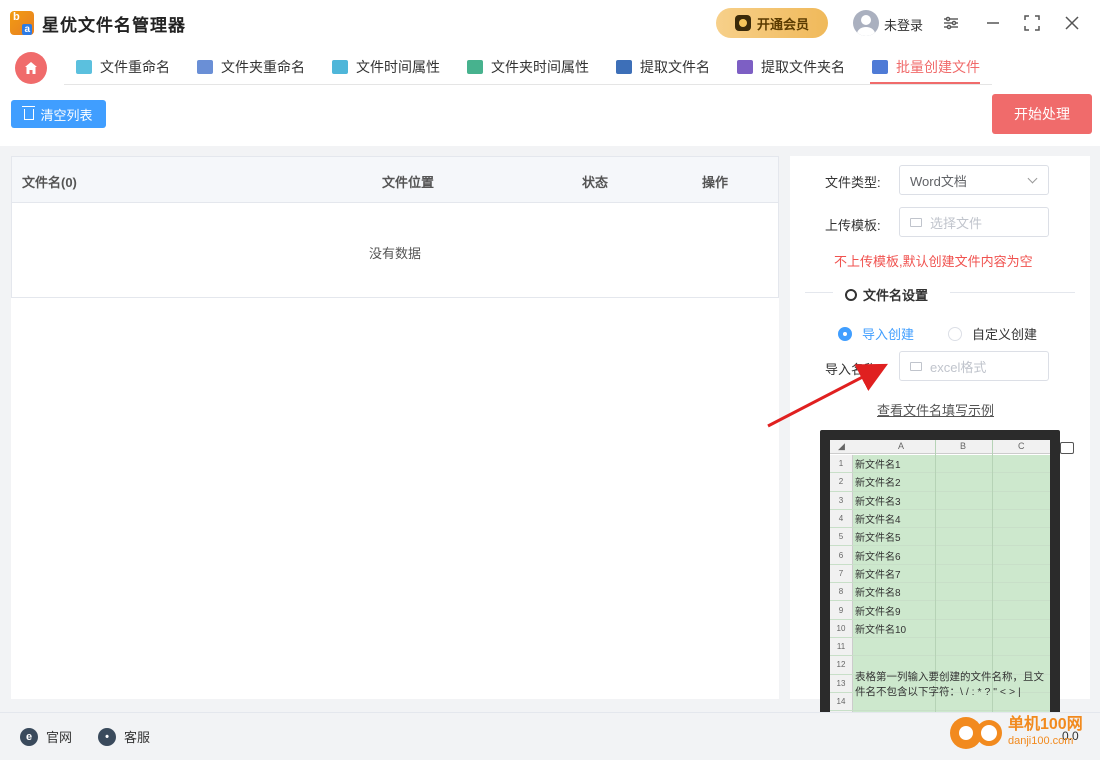 Image resolution: width=1100 pixels, height=760 pixels. Describe the element at coordinates (933, 261) in the screenshot. I see `template-warning: 不上传模板,默认创建文件内容为空` at that location.